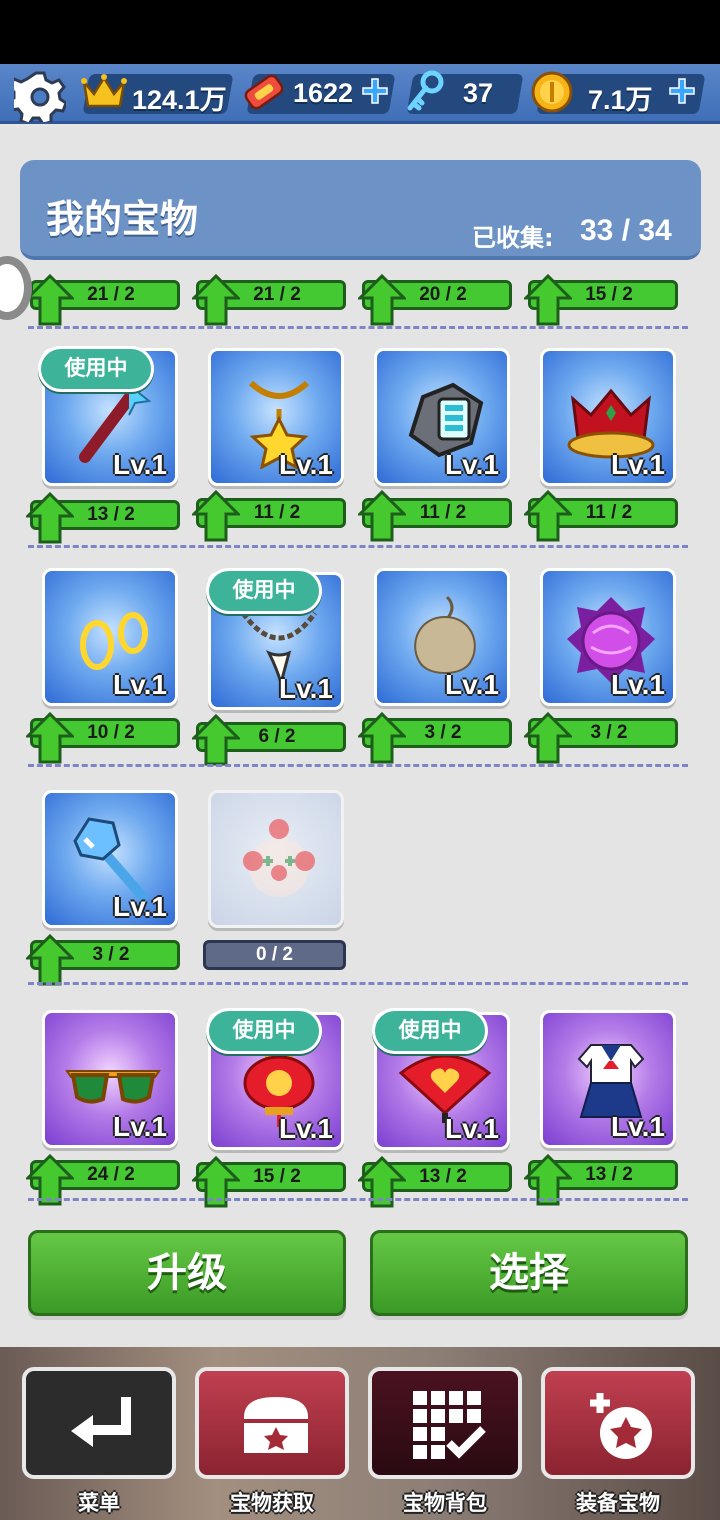  What do you see at coordinates (99, 1503) in the screenshot?
I see `tab-menu-label: 菜单` at bounding box center [99, 1503].